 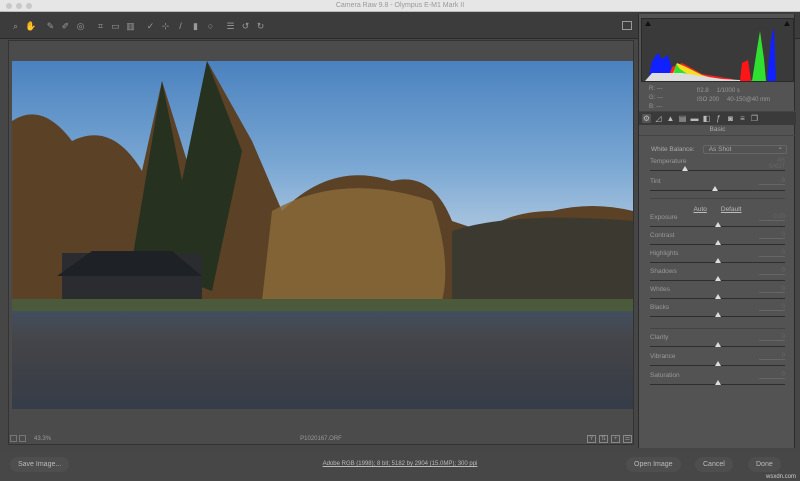 I want to click on hand-tool-icon: ✋, so click(x=30, y=26).